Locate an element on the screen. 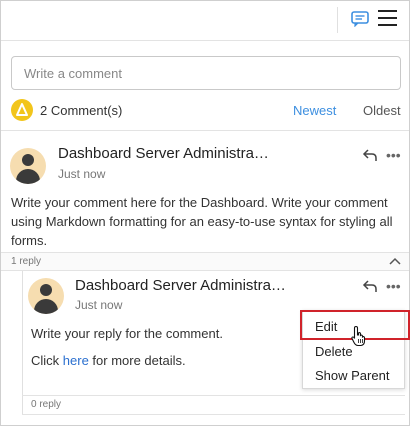 The width and height of the screenshot is (412, 426). comment-icon is located at coordinates (360, 19).